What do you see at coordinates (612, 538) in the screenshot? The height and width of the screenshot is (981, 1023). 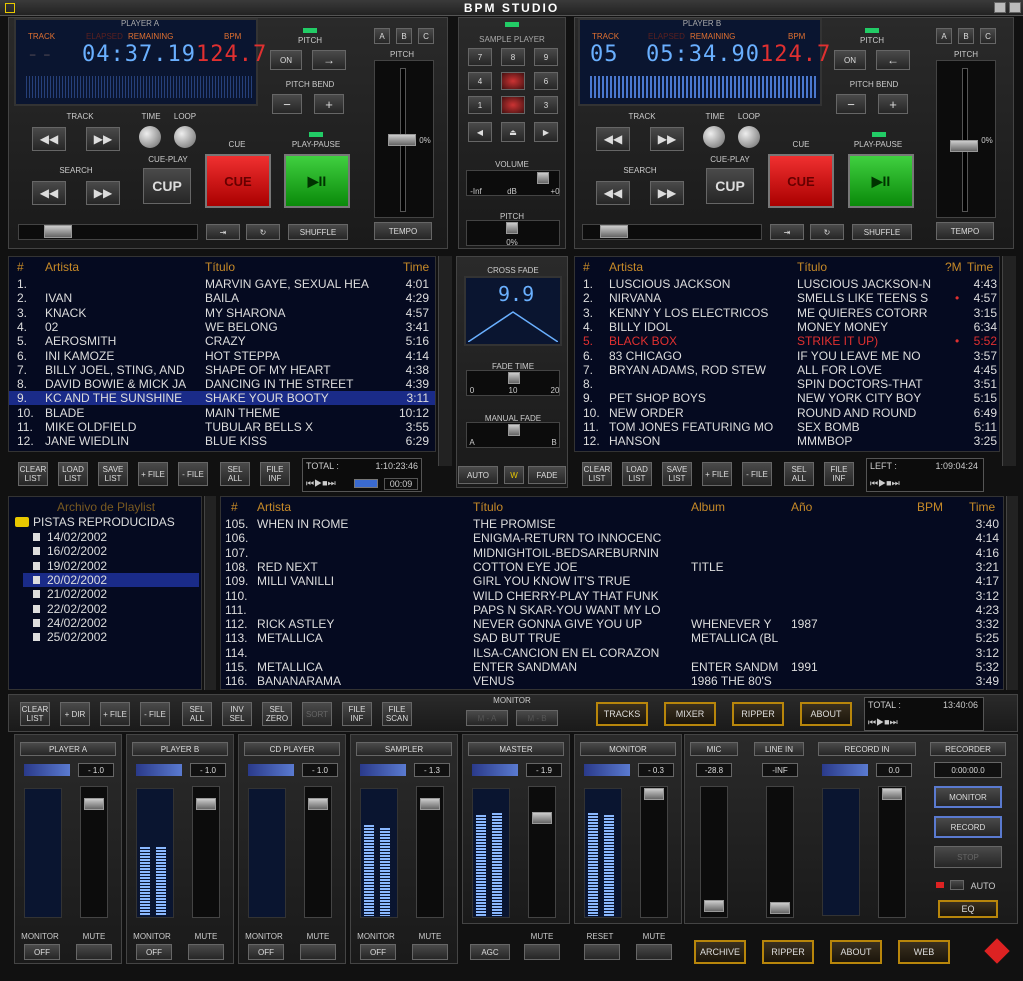 I see `library-row: 106. ENIGMA-RETURN TO INNOCENC 4:14` at bounding box center [612, 538].